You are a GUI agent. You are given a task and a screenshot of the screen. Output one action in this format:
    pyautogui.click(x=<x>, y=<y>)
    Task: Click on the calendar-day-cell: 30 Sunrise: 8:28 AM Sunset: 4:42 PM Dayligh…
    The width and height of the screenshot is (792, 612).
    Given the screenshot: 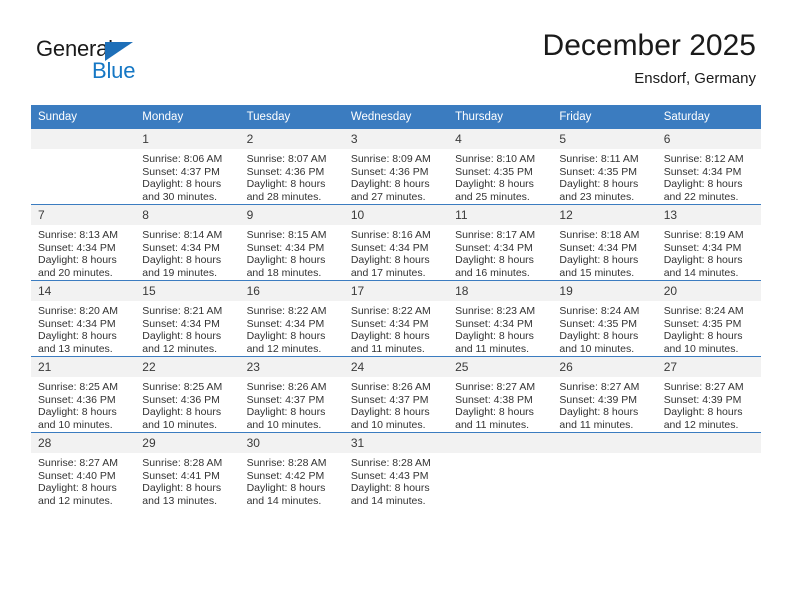 What is the action you would take?
    pyautogui.click(x=291, y=470)
    